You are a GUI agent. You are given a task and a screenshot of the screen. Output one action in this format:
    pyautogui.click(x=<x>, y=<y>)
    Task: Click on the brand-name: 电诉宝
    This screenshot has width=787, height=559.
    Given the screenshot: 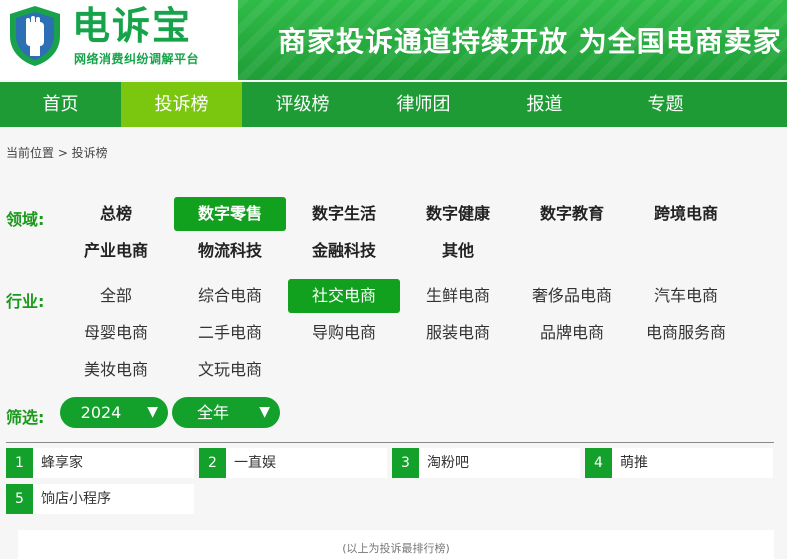 What is the action you would take?
    pyautogui.click(x=132, y=26)
    